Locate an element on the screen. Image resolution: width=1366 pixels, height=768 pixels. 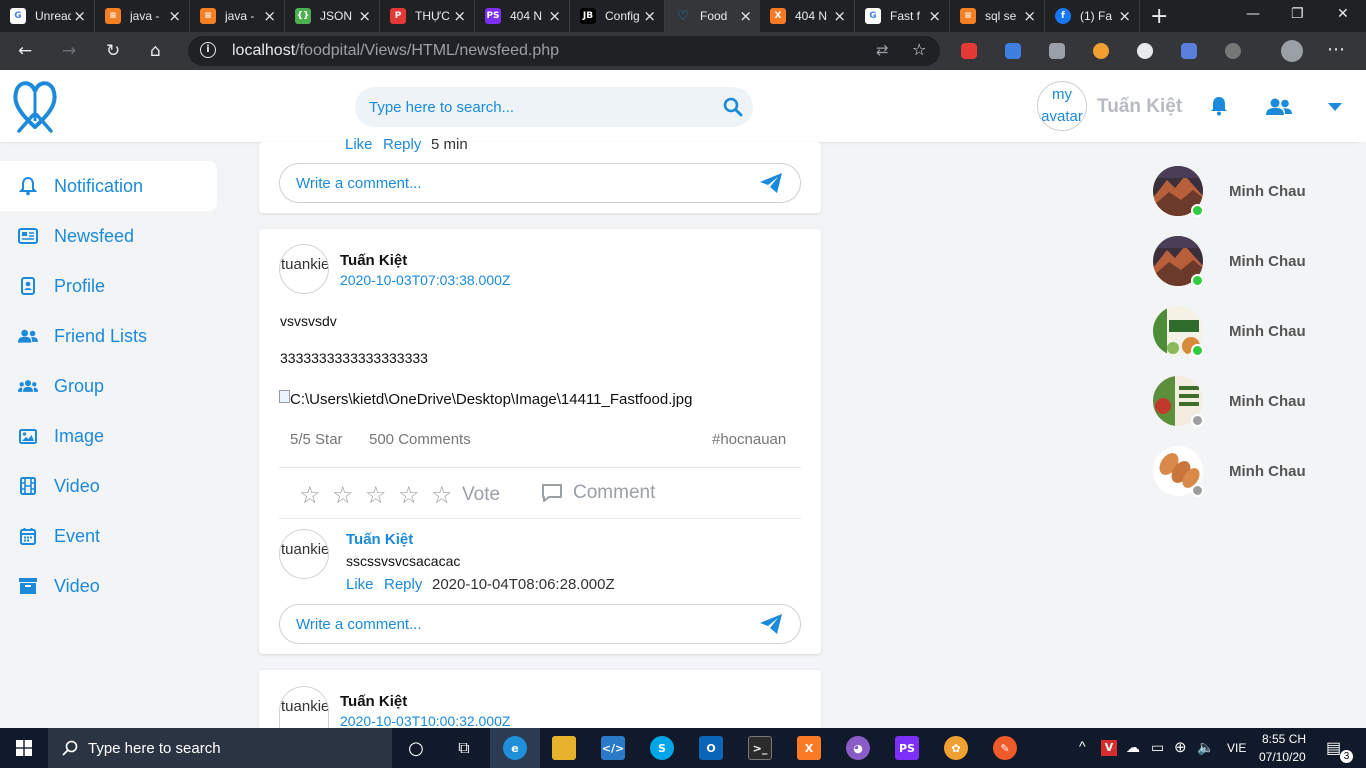
github-desktop-icon: ◕ is located at coordinates (858, 748).